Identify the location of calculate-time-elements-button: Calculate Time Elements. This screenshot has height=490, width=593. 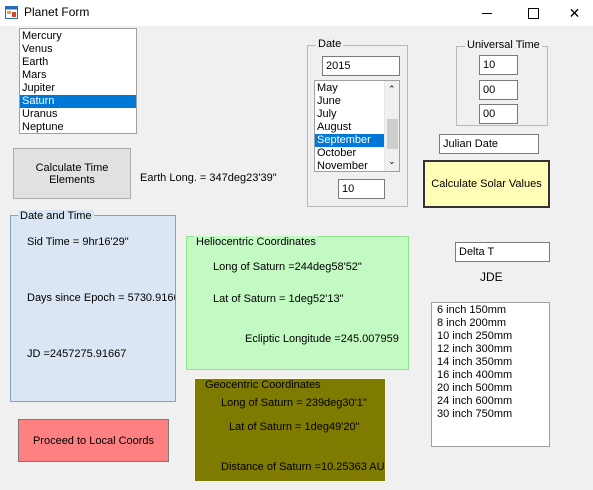
(72, 173).